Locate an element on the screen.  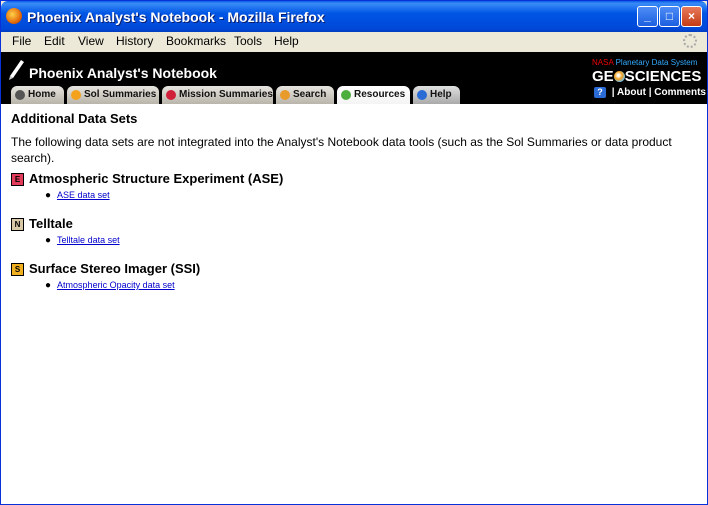
tab-resources: Resources is located at coordinates (373, 95).